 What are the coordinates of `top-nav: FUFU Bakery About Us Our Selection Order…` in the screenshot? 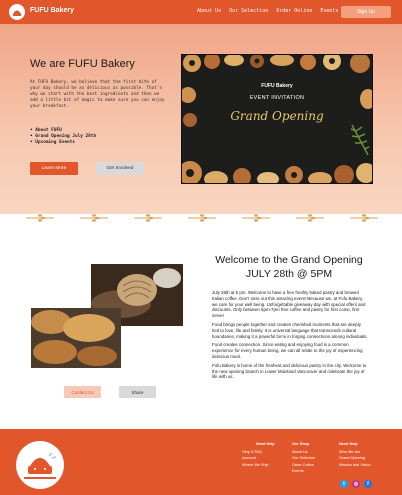 It's located at (201, 12).